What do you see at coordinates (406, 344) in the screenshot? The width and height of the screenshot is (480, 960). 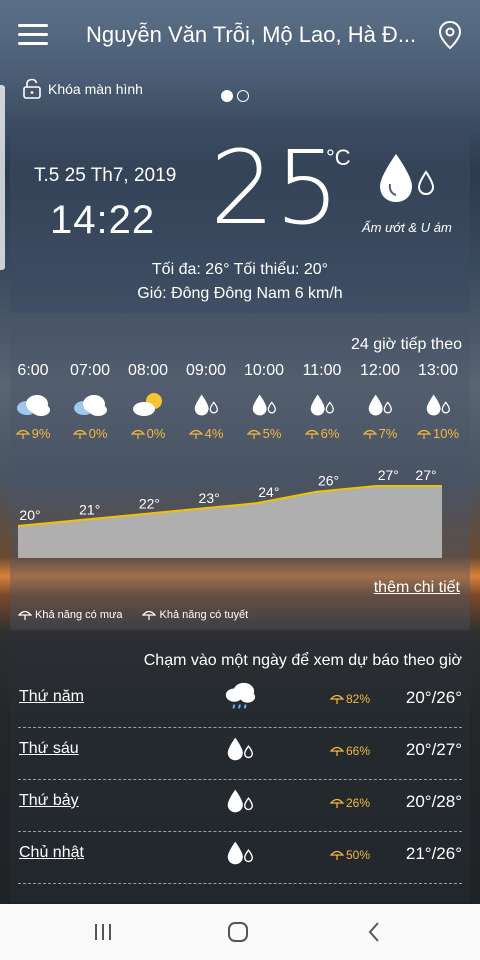 I see `hourly-title: 24 giờ tiếp theo` at bounding box center [406, 344].